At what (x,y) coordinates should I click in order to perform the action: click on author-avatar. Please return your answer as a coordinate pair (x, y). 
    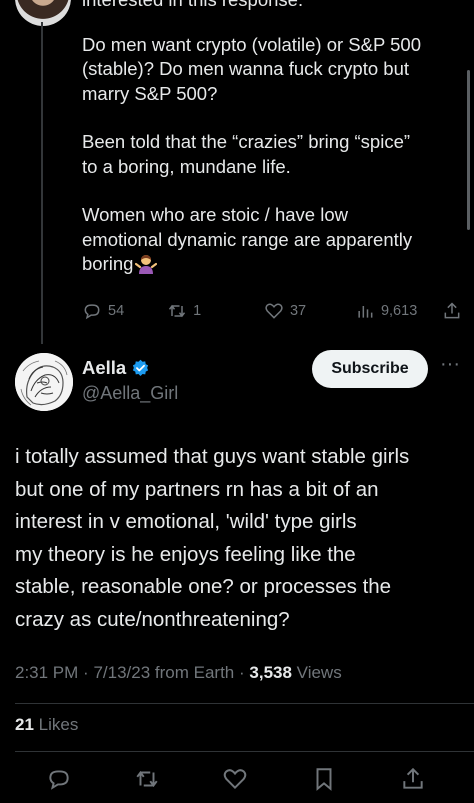
    Looking at the image, I should click on (44, 382).